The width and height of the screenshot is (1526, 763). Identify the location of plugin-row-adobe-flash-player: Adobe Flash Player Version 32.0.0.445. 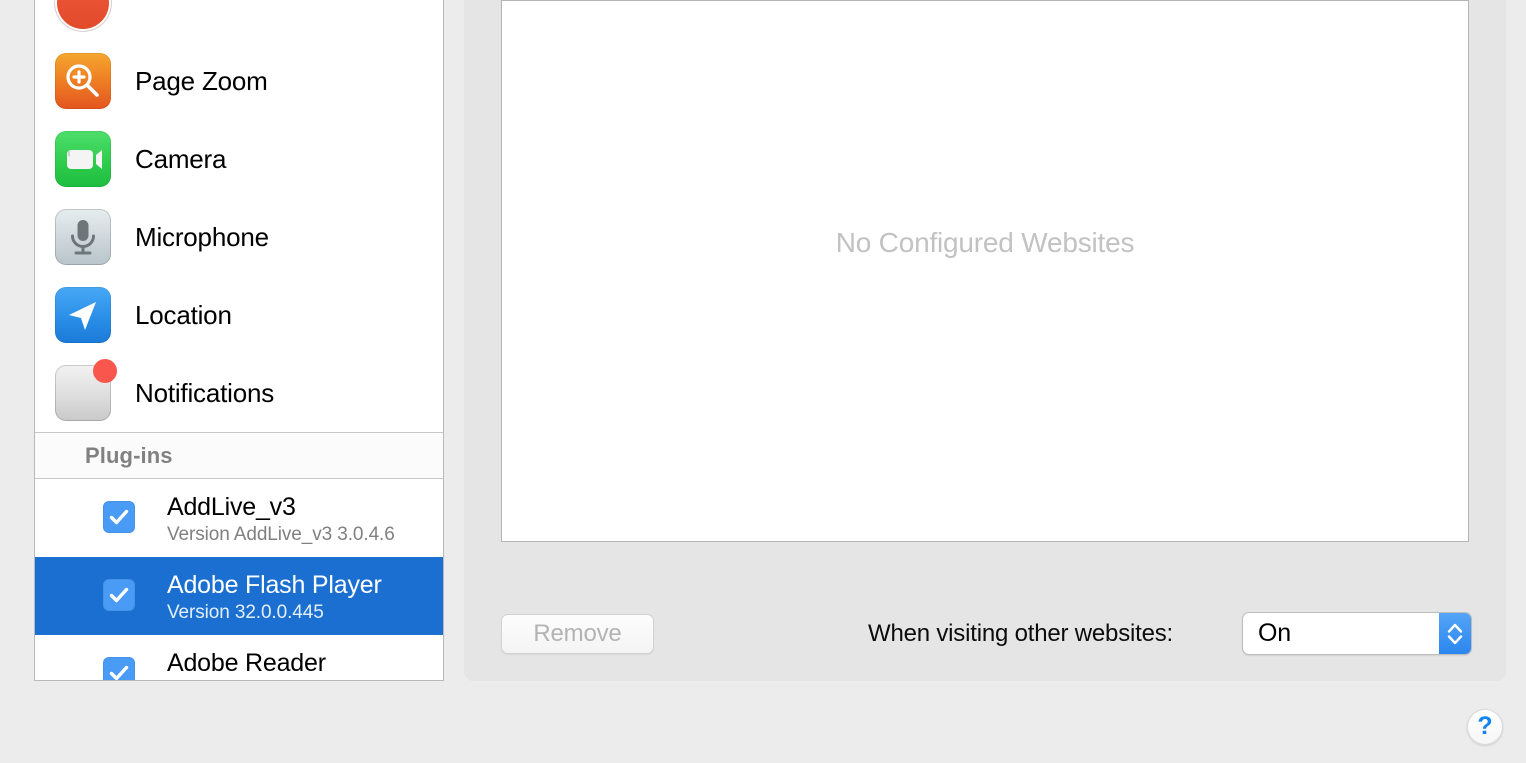
(239, 596).